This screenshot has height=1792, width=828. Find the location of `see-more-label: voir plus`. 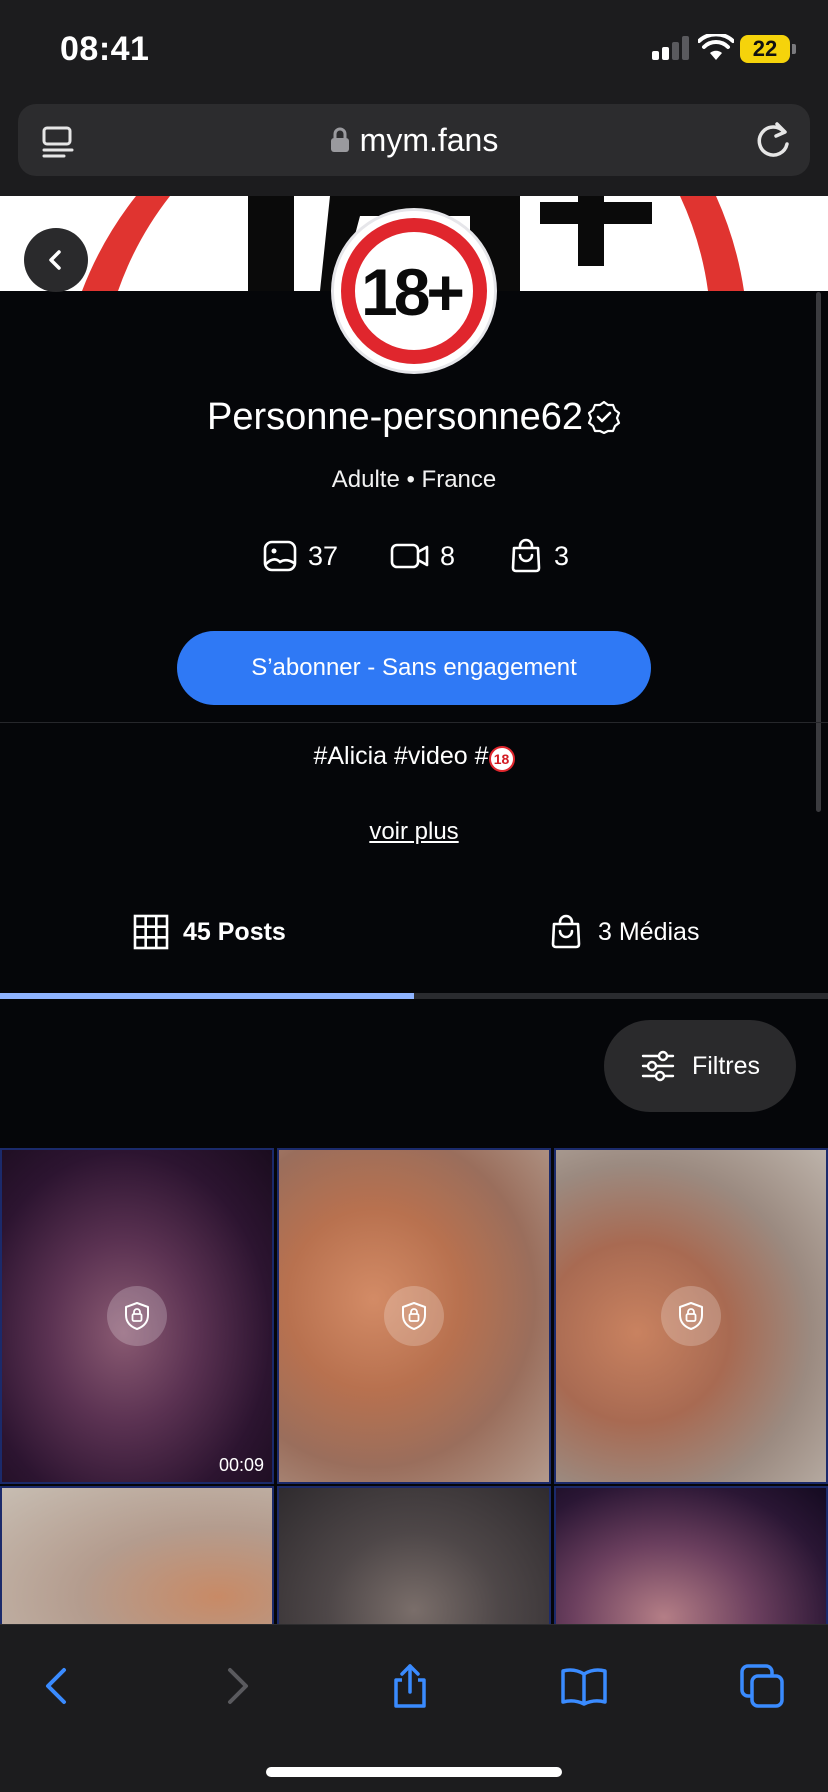

see-more-label: voir plus is located at coordinates (413, 831).